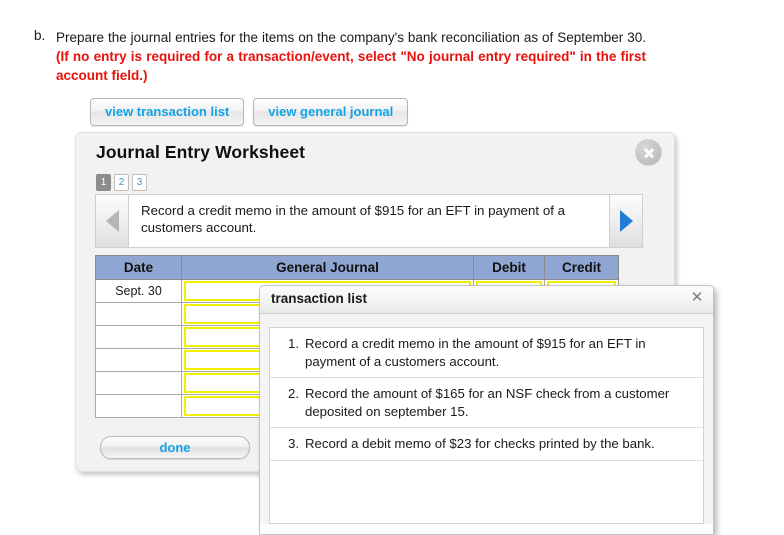  I want to click on triangle-right-icon, so click(626, 221).